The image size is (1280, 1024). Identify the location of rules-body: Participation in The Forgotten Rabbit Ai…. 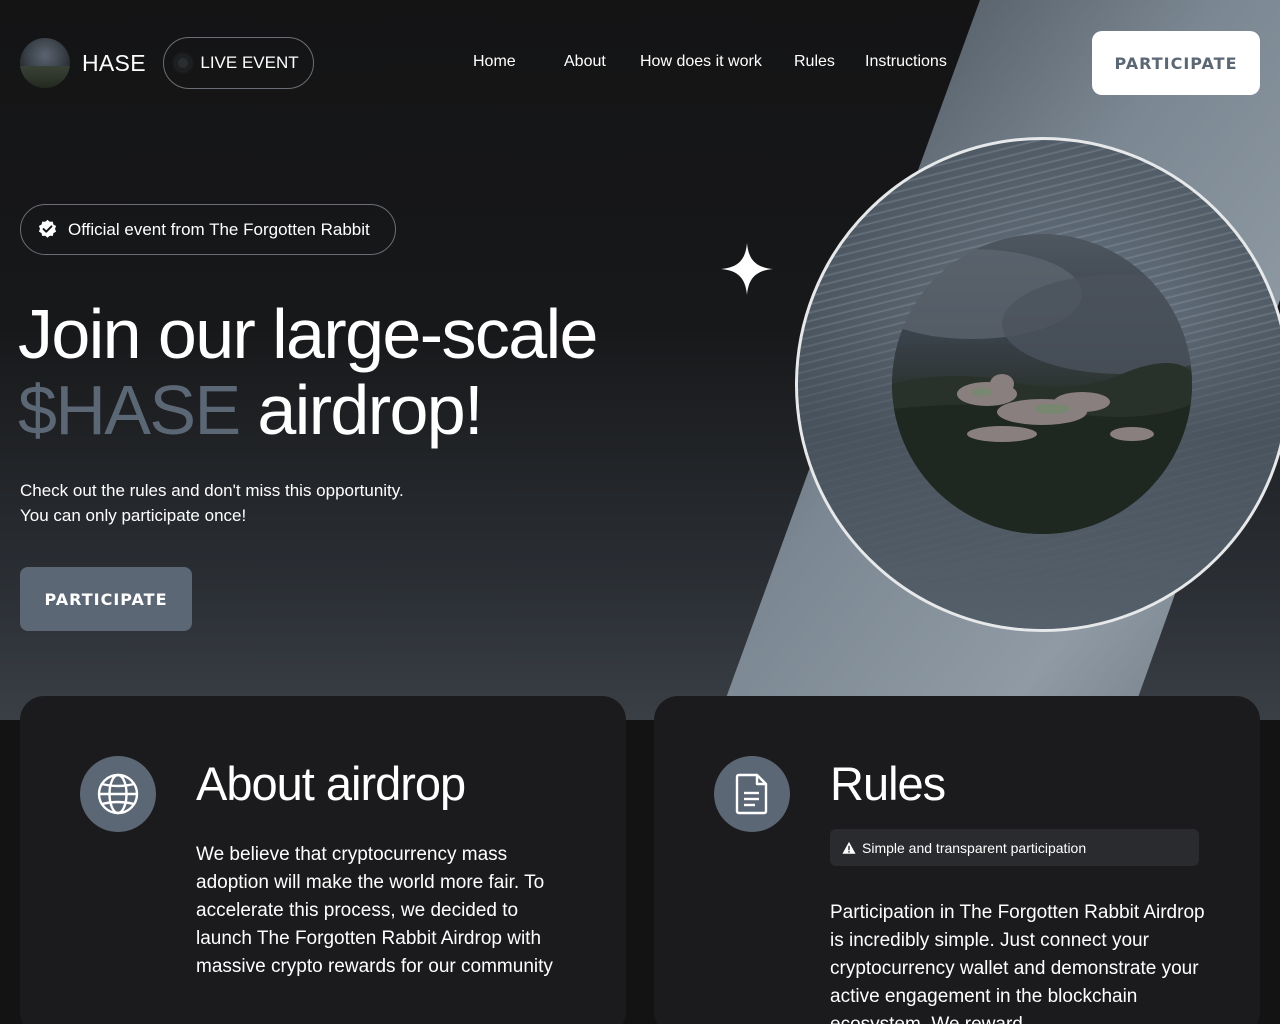
(1017, 963).